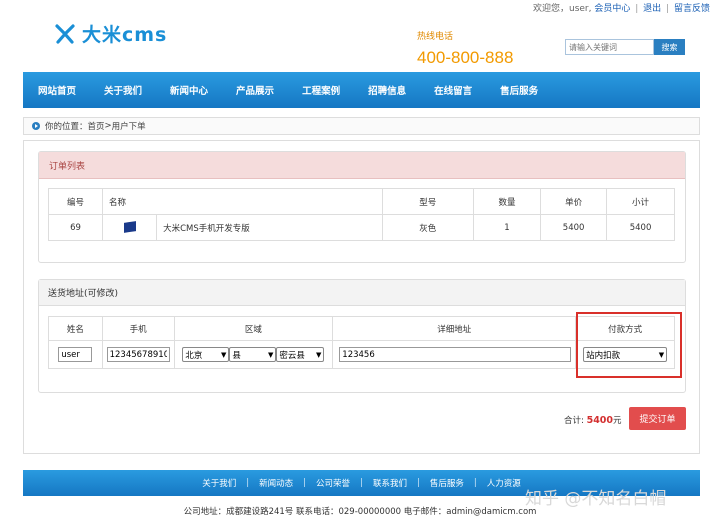  What do you see at coordinates (219, 483) in the screenshot?
I see `footer-link-about: 关于我们` at bounding box center [219, 483].